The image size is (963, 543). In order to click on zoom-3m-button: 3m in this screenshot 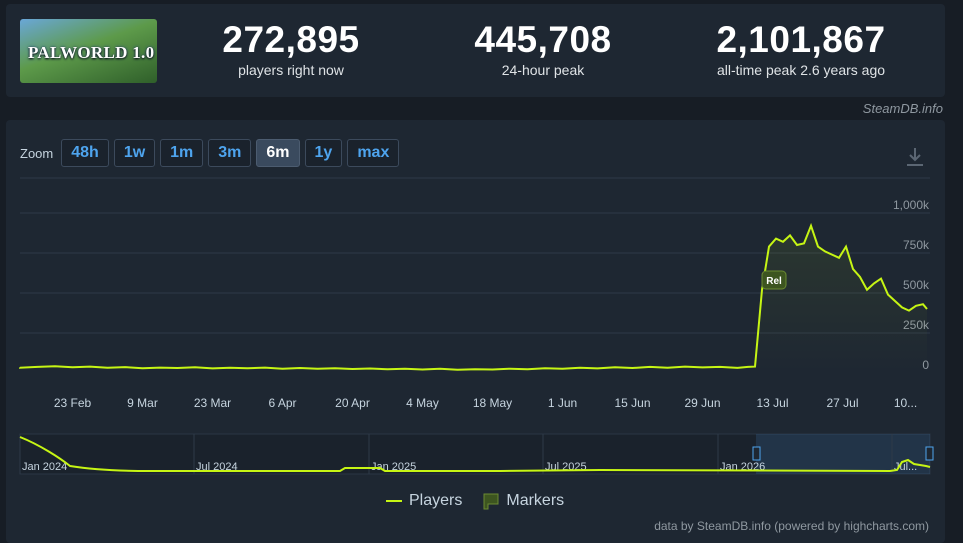, I will do `click(230, 153)`.